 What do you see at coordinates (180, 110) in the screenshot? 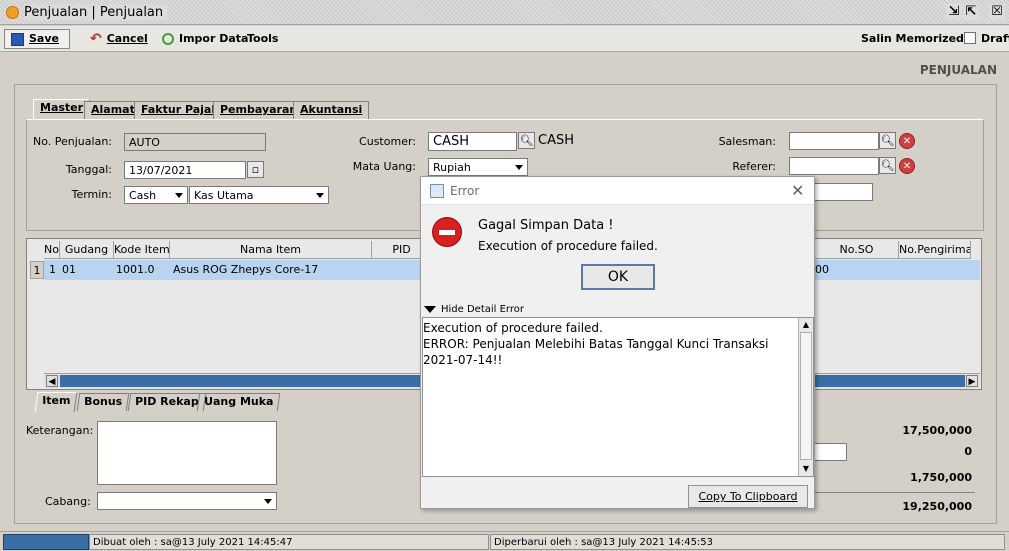
I see `tab-faktur-pajak: Faktur Pajak` at bounding box center [180, 110].